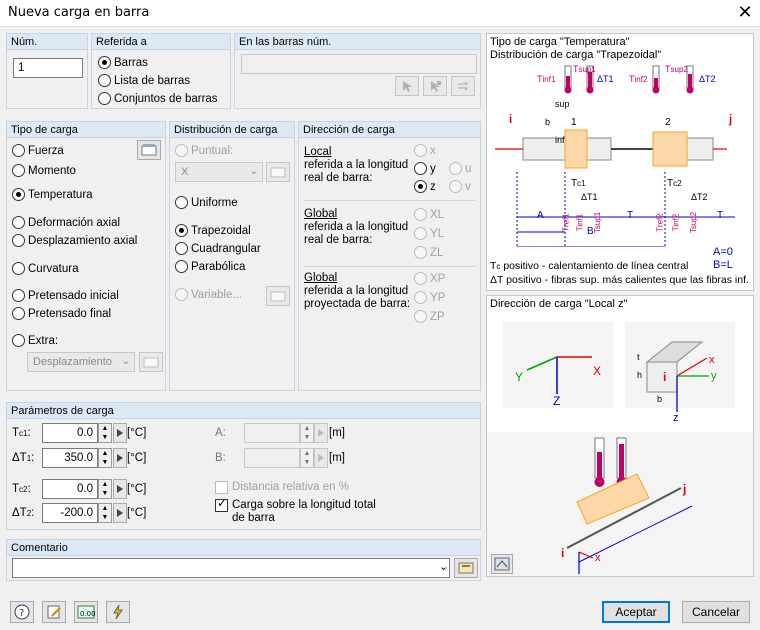 The image size is (760, 630). What do you see at coordinates (429, 278) in the screenshot?
I see `radio-global-xp: XP` at bounding box center [429, 278].